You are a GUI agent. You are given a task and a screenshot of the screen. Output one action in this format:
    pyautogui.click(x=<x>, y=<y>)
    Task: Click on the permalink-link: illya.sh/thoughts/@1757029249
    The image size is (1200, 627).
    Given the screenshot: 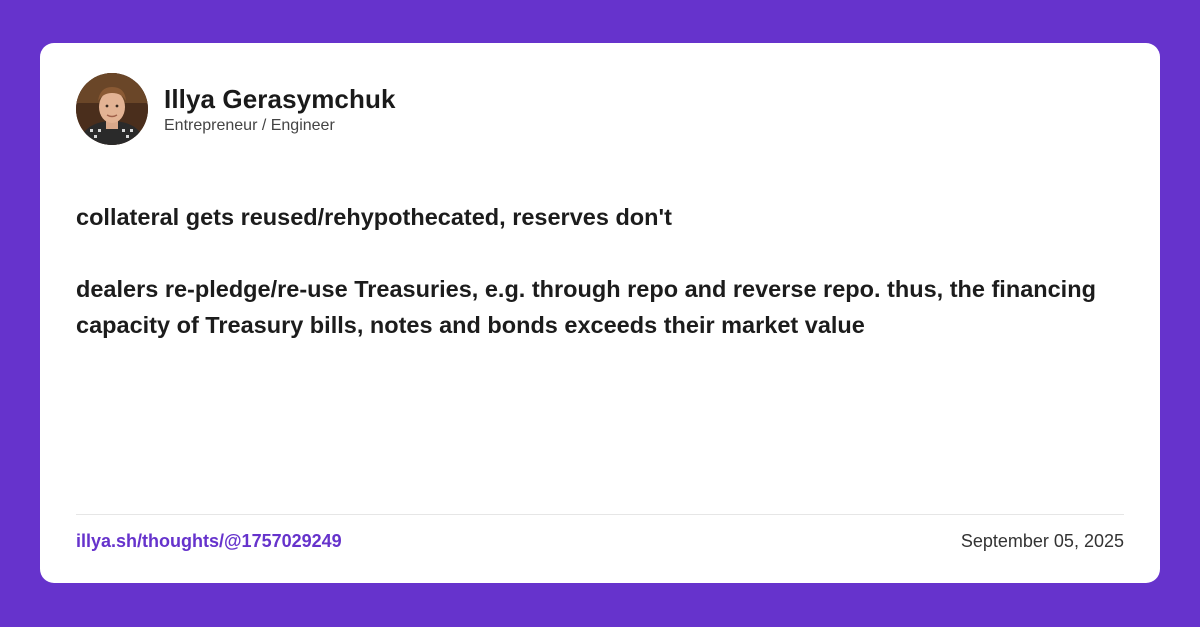 What is the action you would take?
    pyautogui.click(x=209, y=541)
    